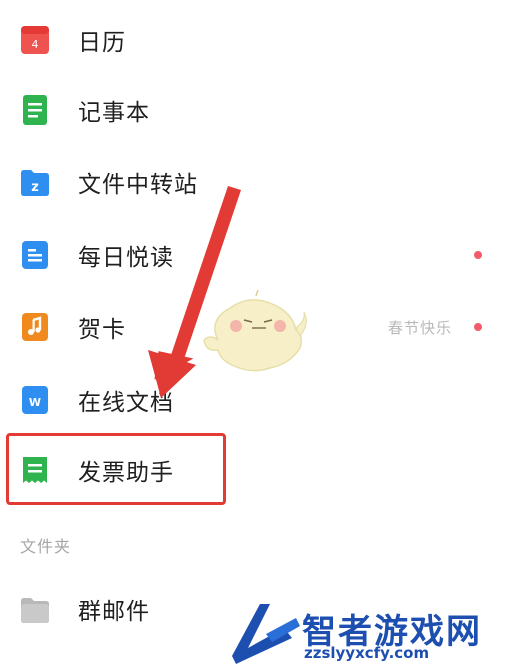  I want to click on watermark-url: zzslyyxcfy.com, so click(367, 653).